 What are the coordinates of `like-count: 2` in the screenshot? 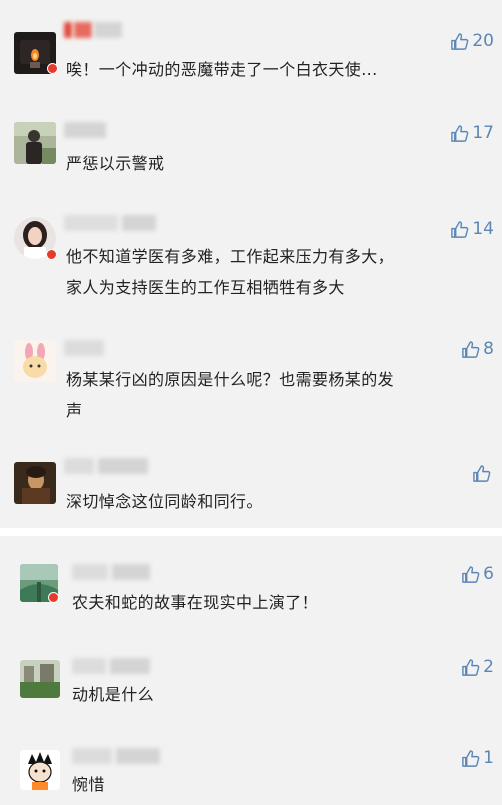 It's located at (488, 667).